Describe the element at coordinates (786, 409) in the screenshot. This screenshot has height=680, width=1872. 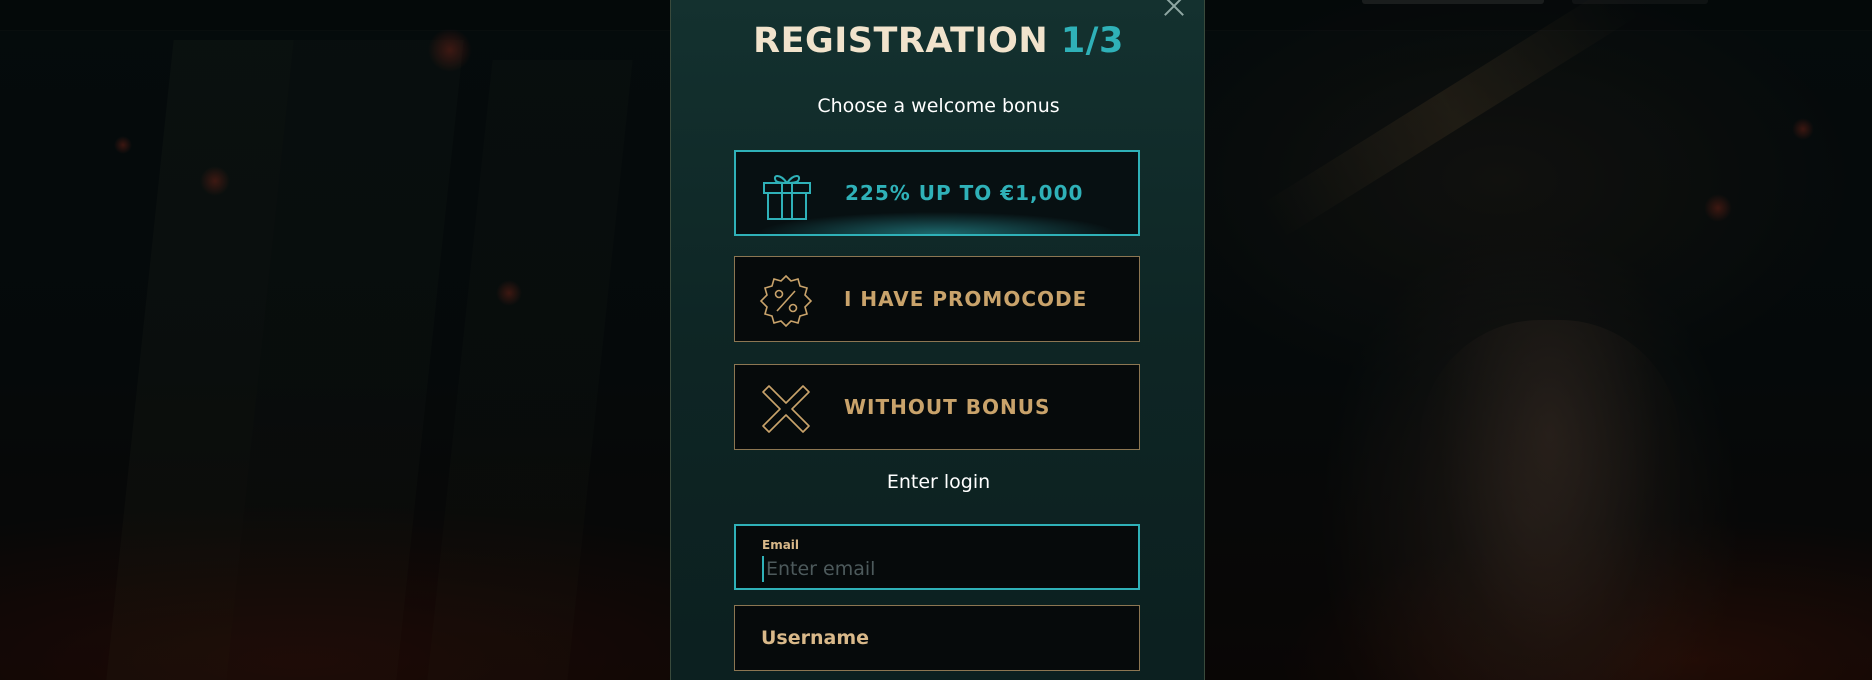
I see `x-cross-icon` at that location.